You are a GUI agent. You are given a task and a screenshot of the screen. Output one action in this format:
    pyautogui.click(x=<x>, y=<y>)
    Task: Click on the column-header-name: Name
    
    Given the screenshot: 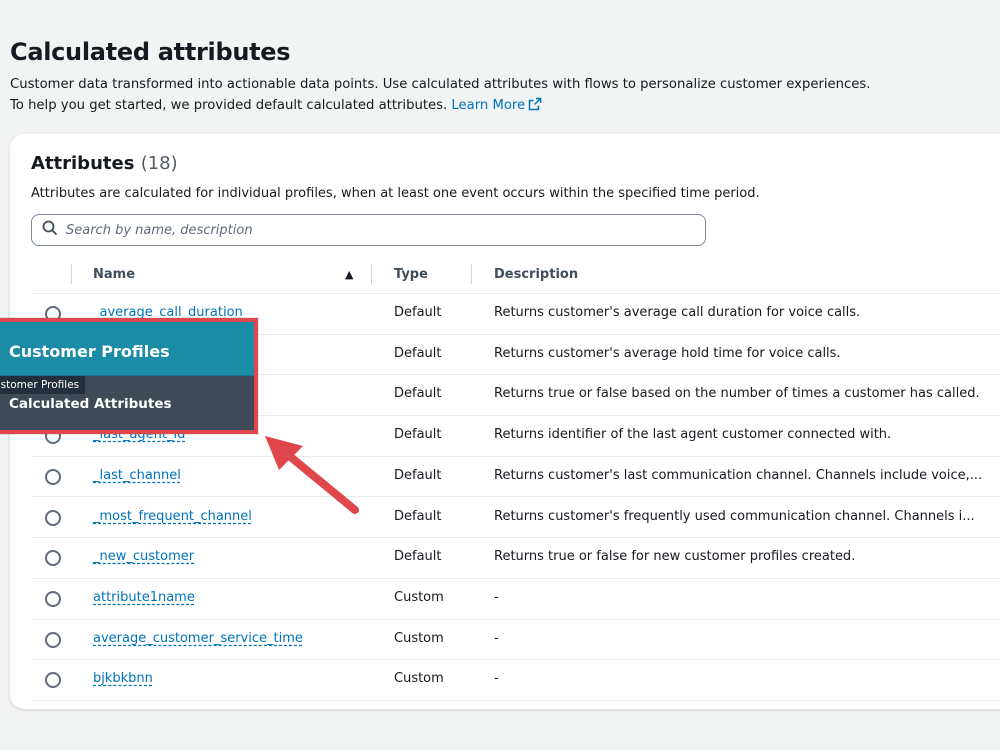 What is the action you would take?
    pyautogui.click(x=114, y=274)
    